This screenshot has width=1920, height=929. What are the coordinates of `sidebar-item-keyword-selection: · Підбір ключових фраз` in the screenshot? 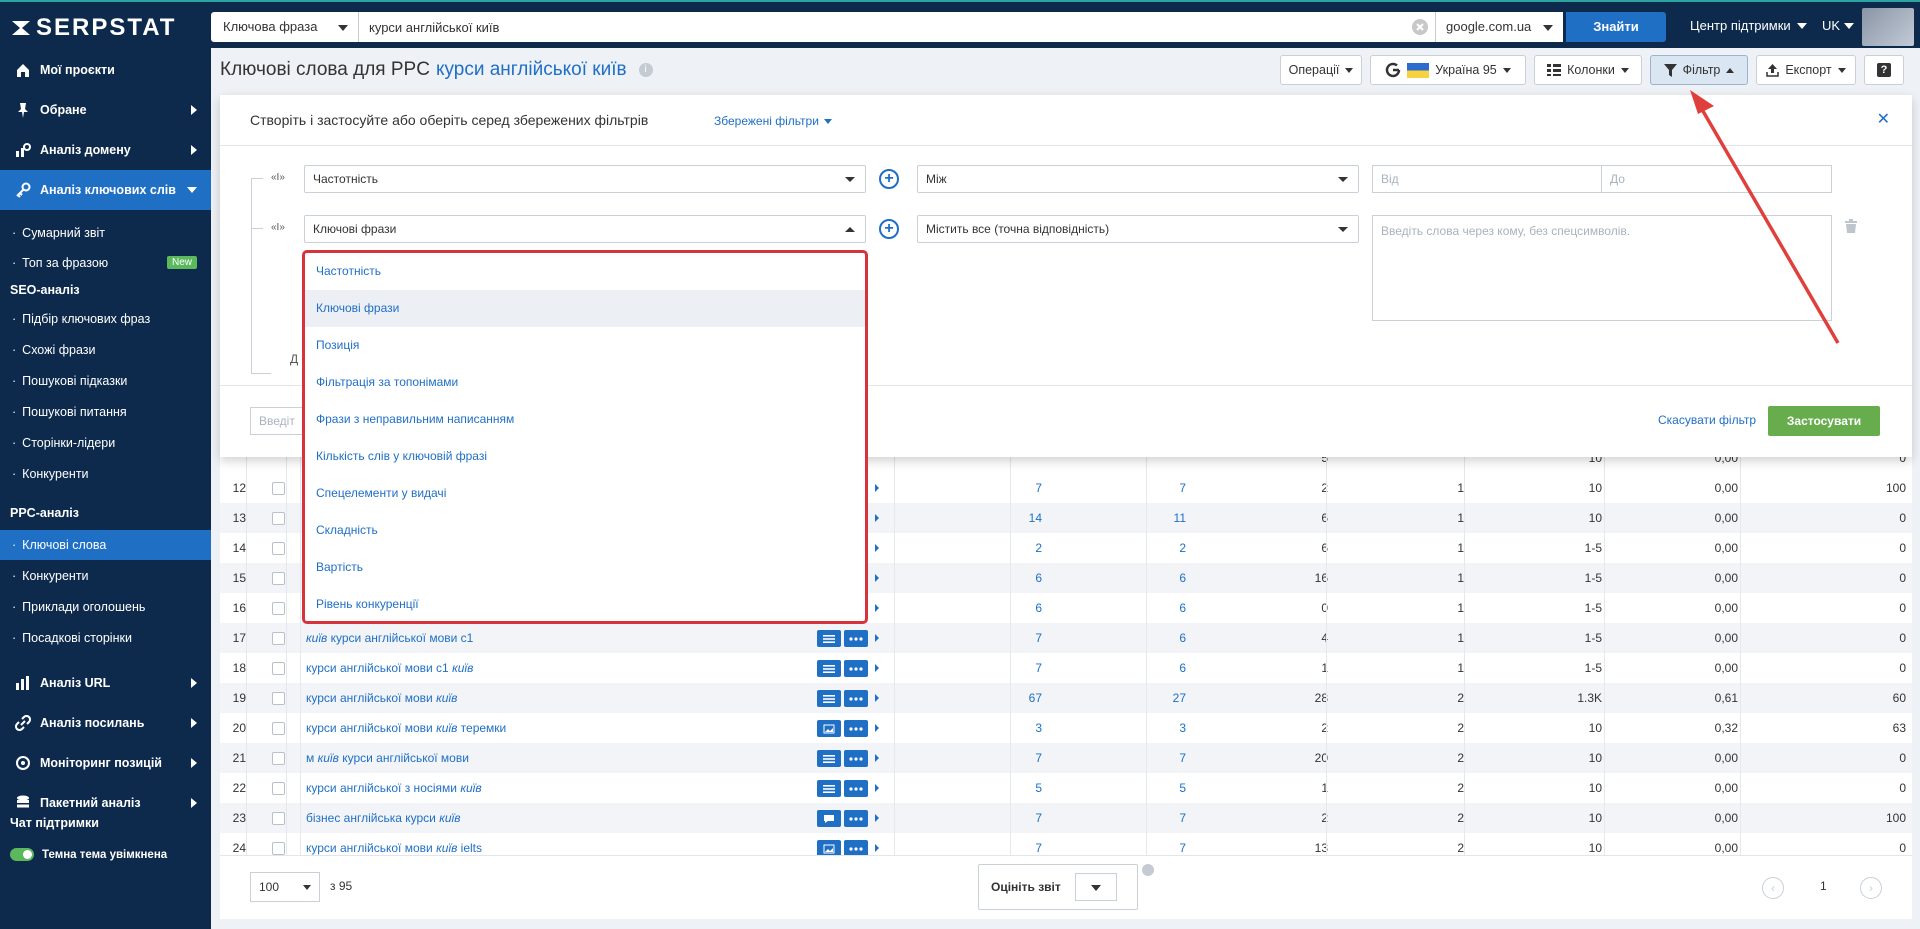 It's located at (105, 319).